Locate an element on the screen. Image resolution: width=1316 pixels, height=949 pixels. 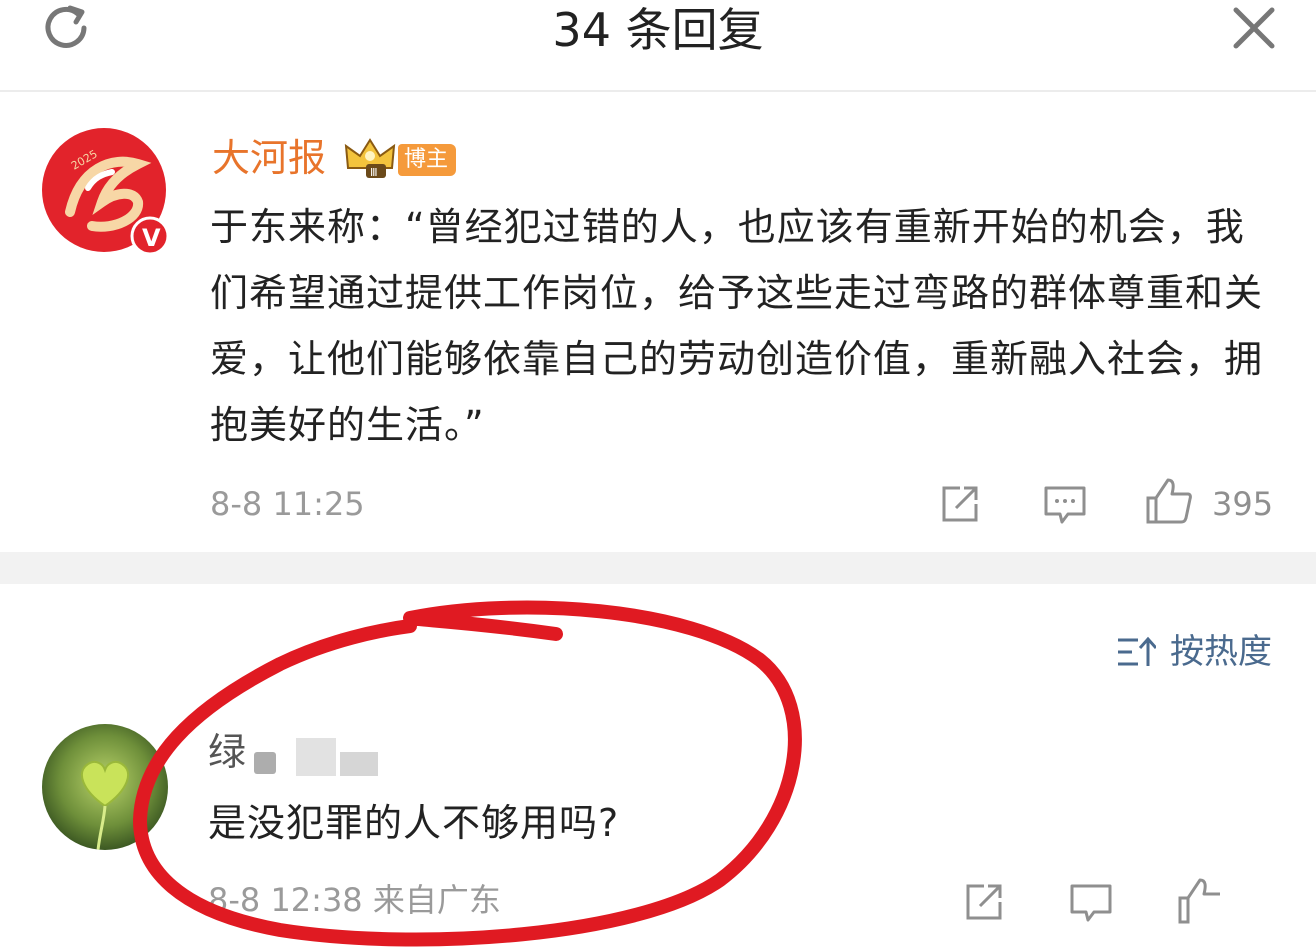
like-count: 395 is located at coordinates (1243, 504).